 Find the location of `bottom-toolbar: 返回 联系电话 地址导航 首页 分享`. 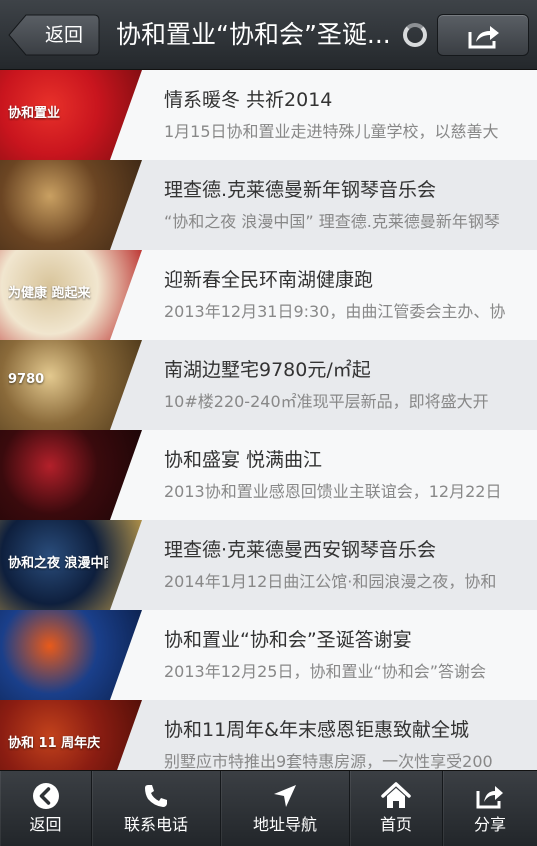

bottom-toolbar: 返回 联系电话 地址导航 首页 分享 is located at coordinates (268, 808).